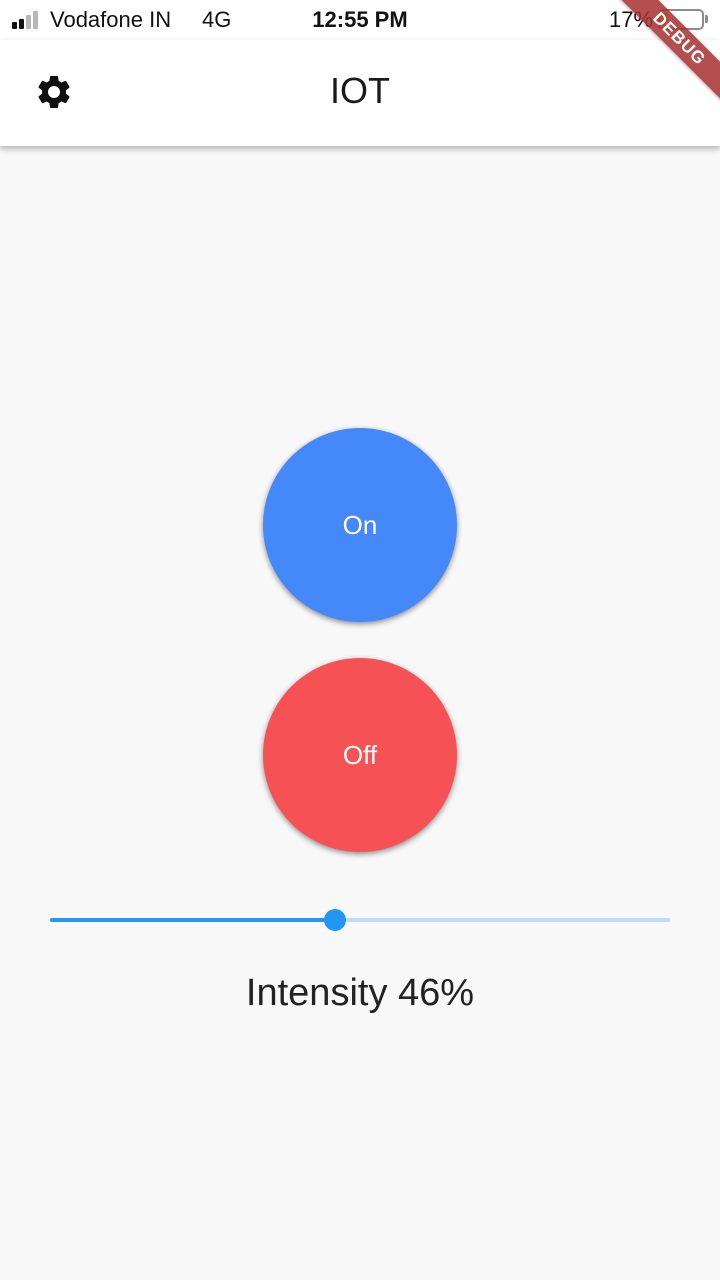 The height and width of the screenshot is (1280, 720). Describe the element at coordinates (360, 20) in the screenshot. I see `status-bar: Vodafone IN 4G 12:55 PM 17%` at that location.